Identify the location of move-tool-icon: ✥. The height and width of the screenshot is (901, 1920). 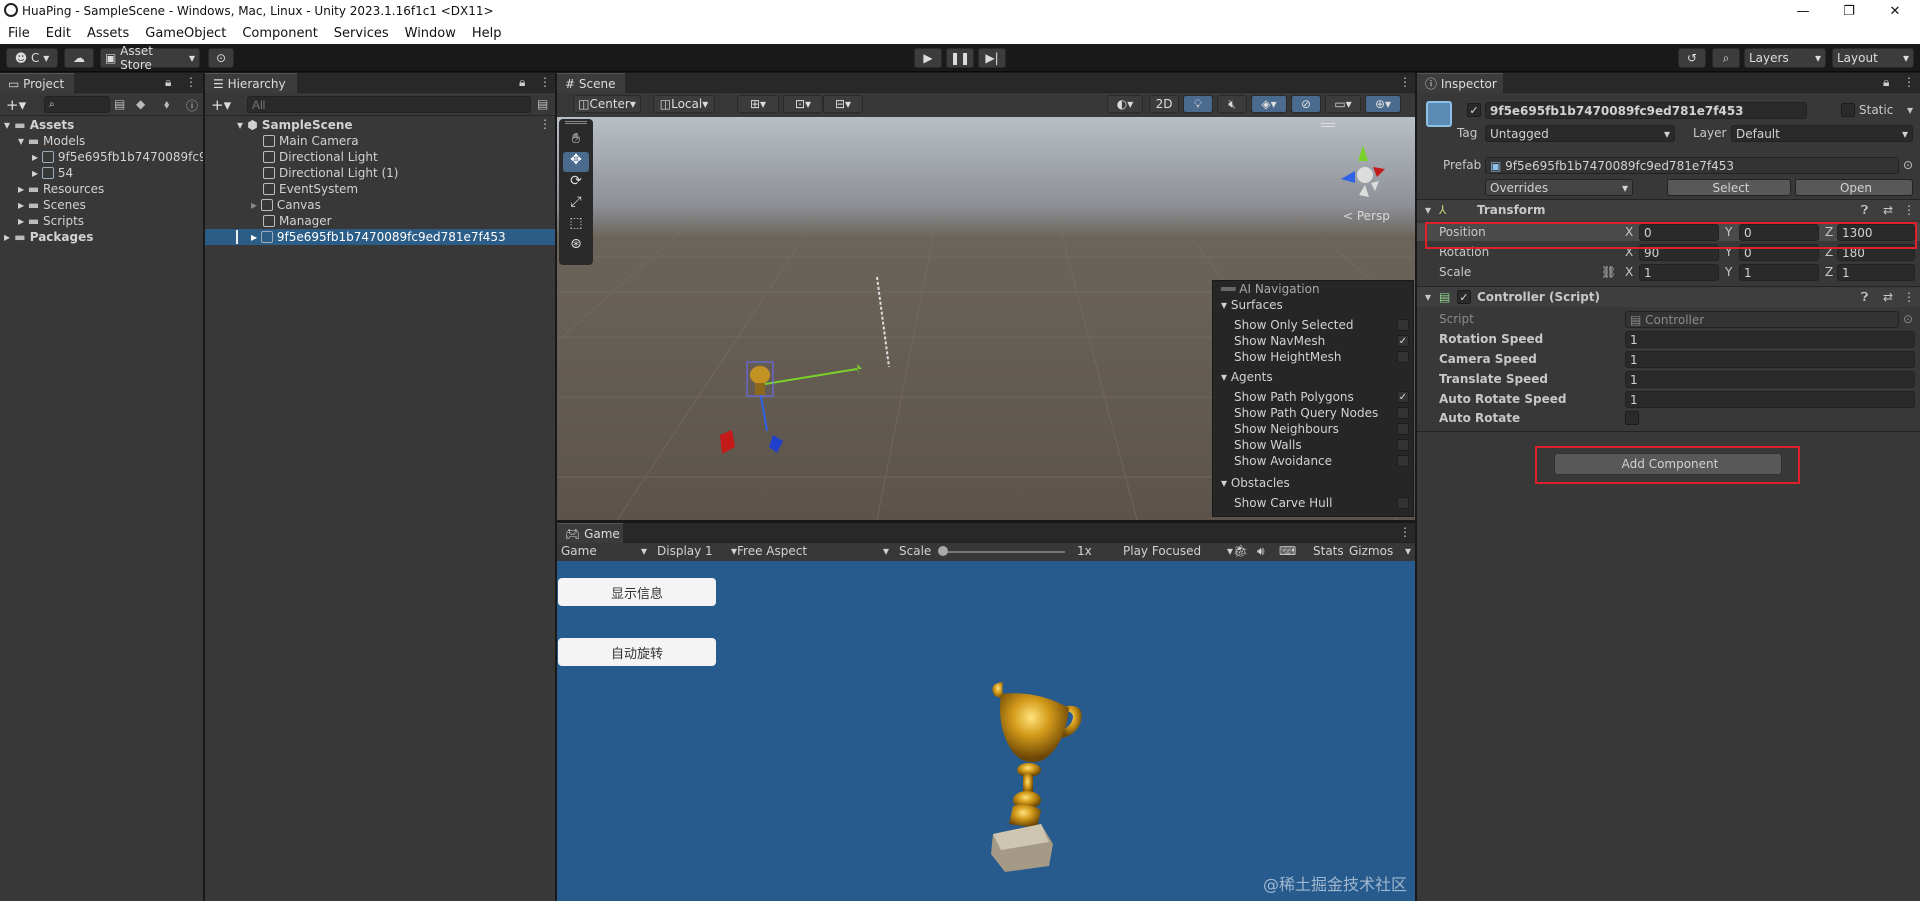
(576, 162).